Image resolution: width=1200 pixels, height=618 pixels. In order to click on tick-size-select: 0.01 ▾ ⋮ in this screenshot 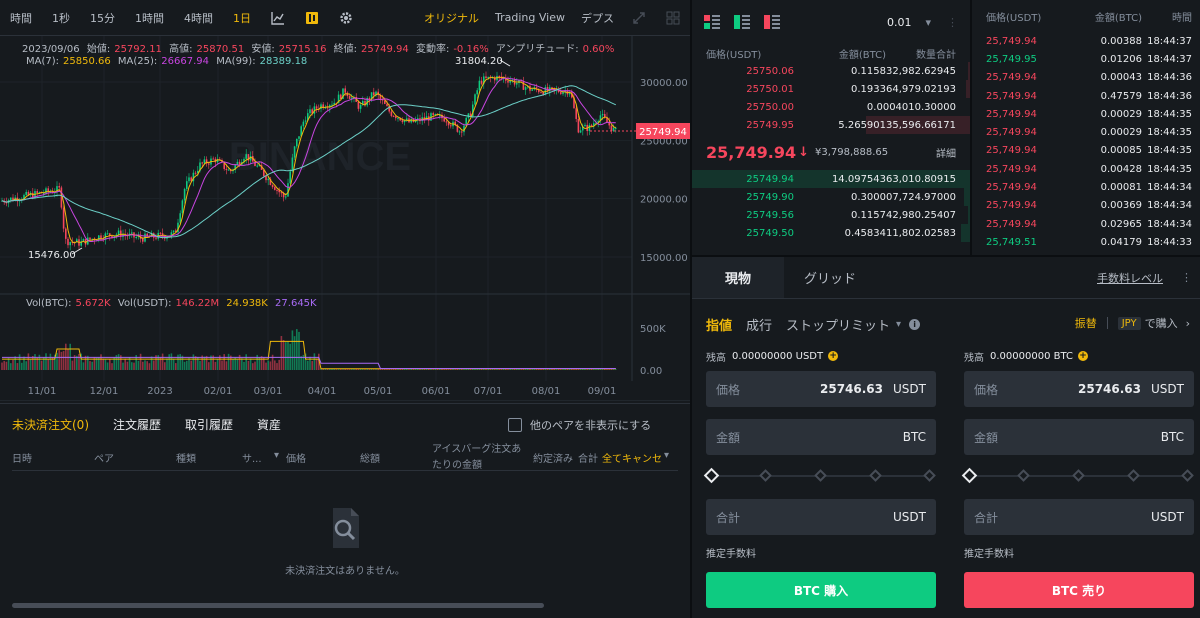, I will do `click(922, 22)`.